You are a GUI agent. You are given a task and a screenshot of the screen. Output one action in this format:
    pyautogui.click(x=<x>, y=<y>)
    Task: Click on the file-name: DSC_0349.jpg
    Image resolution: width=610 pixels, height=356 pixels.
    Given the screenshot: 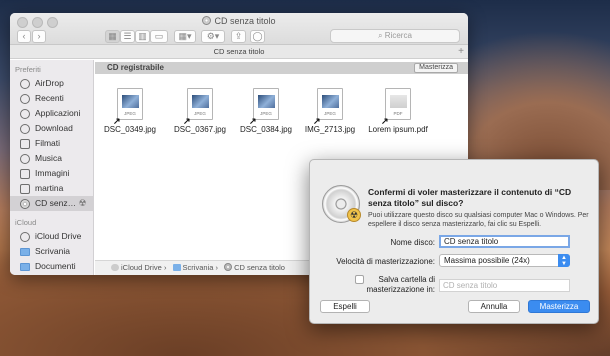 What is the action you would take?
    pyautogui.click(x=130, y=129)
    